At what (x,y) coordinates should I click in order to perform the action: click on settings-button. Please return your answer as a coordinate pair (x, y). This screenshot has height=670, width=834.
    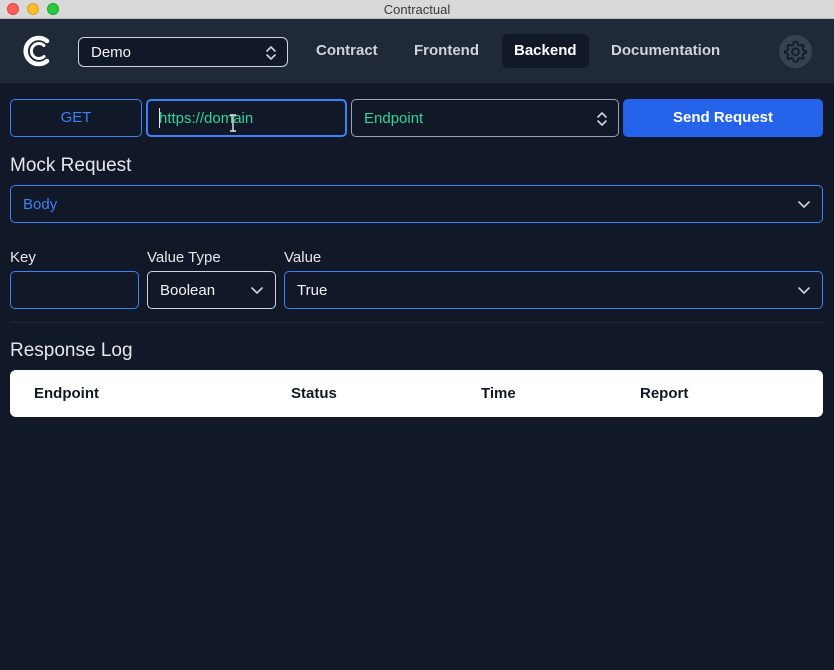
    Looking at the image, I should click on (795, 51).